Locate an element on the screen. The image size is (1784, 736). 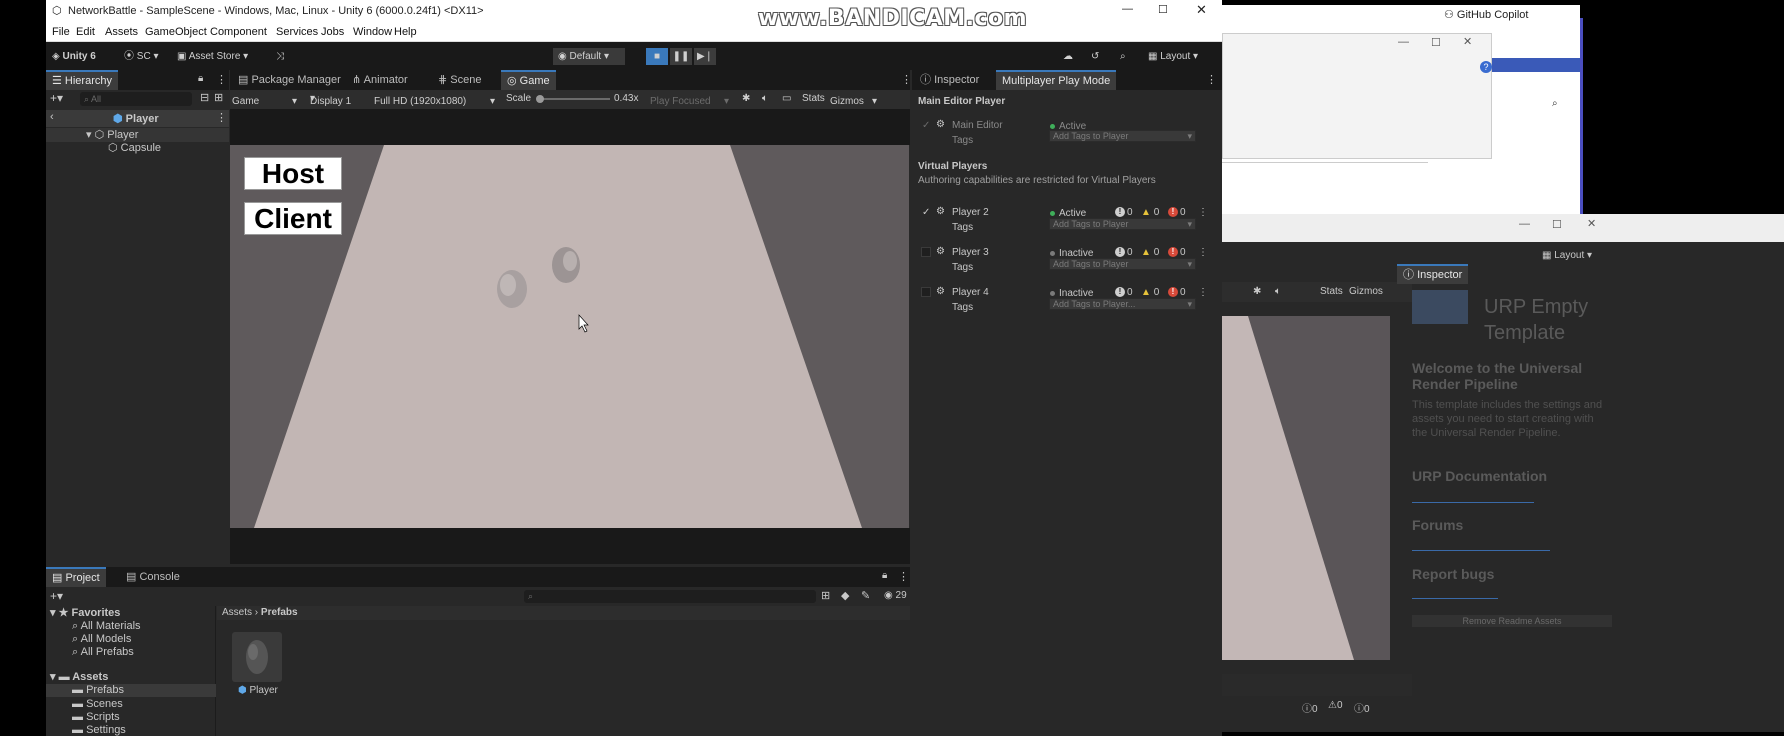
asset-store-dropdown: ▣ Asset Store ▾ is located at coordinates (212, 56).